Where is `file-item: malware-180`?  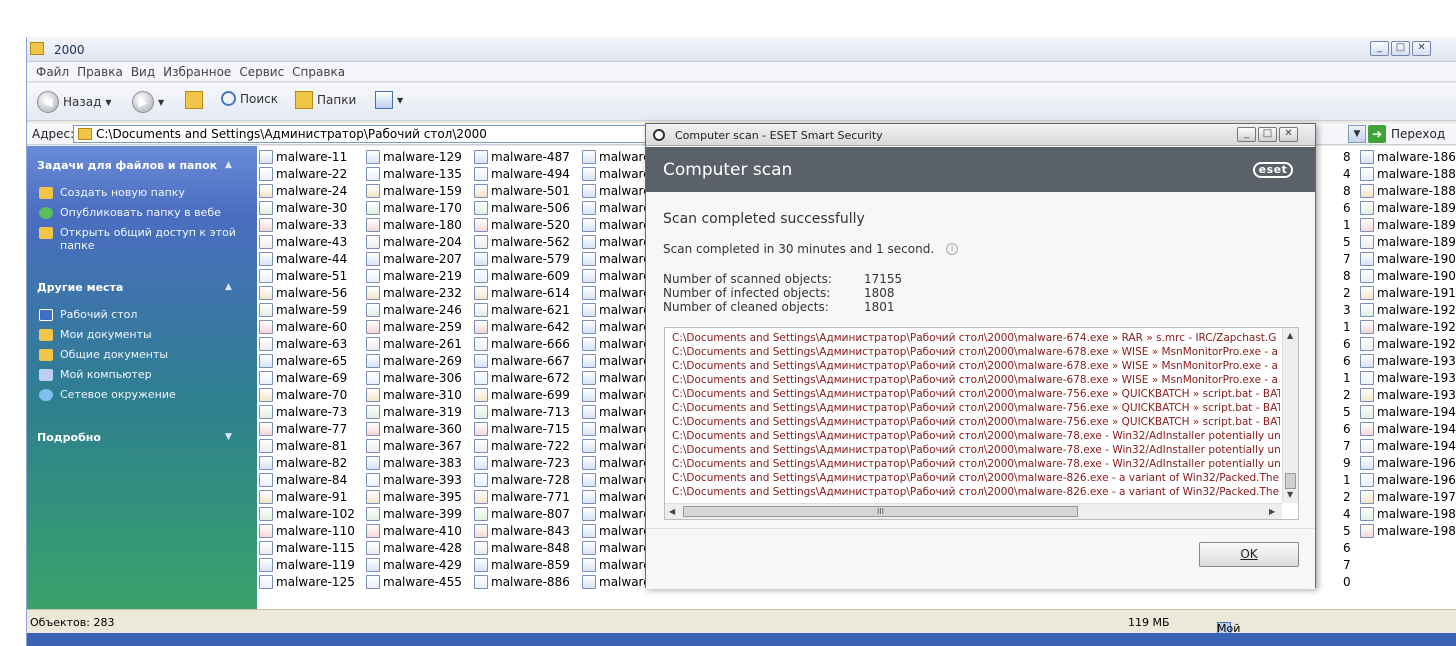 file-item: malware-180 is located at coordinates (414, 224).